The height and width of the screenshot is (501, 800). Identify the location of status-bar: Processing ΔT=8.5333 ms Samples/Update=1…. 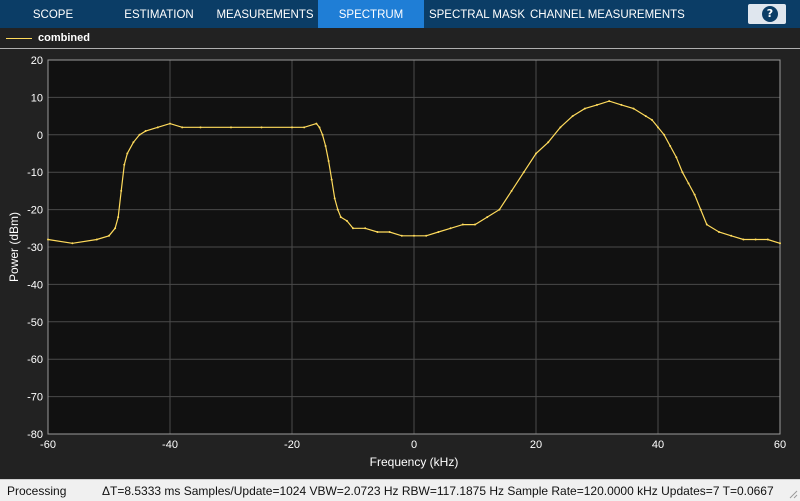
(400, 490).